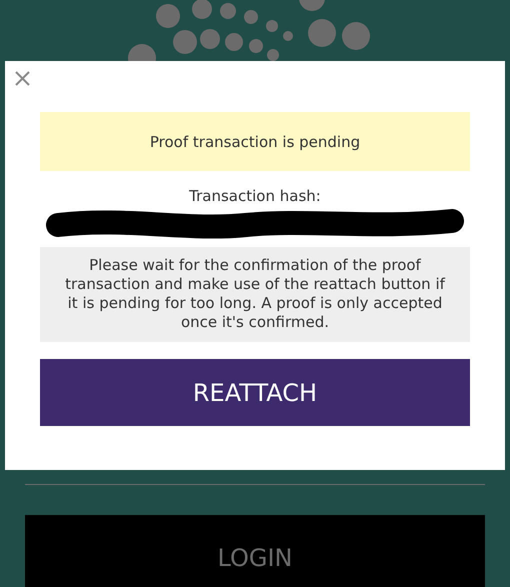 Image resolution: width=510 pixels, height=587 pixels. Describe the element at coordinates (255, 392) in the screenshot. I see `reattach-button: REATTACH` at that location.